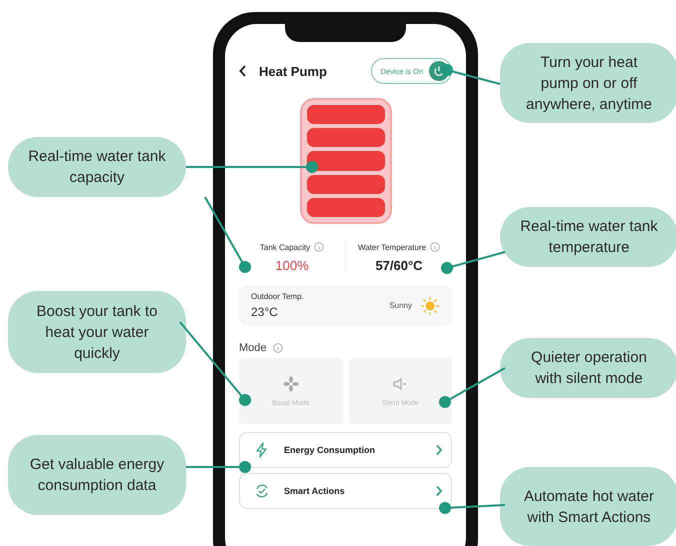  I want to click on refresh-check-icon, so click(262, 491).